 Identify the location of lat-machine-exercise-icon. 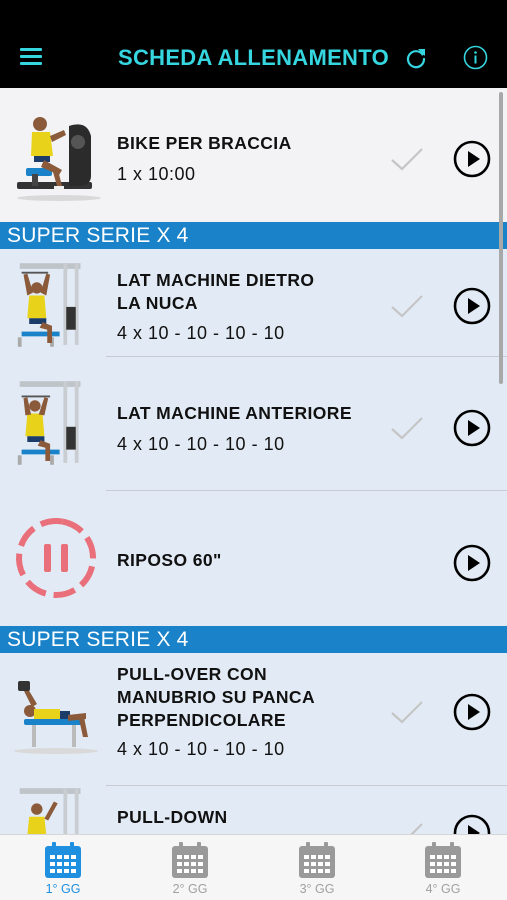
(49, 305).